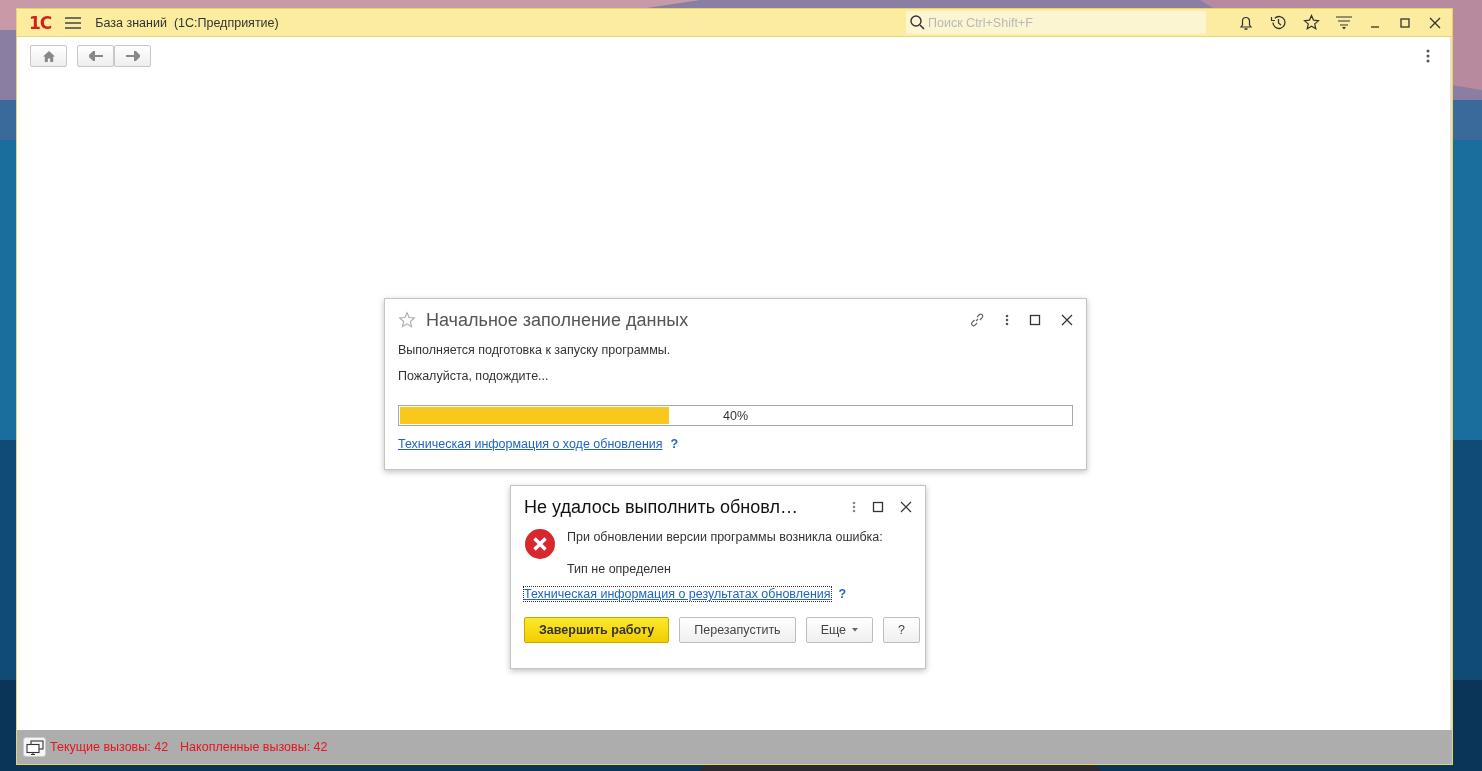  Describe the element at coordinates (1278, 22) in the screenshot. I see `history-icon` at that location.